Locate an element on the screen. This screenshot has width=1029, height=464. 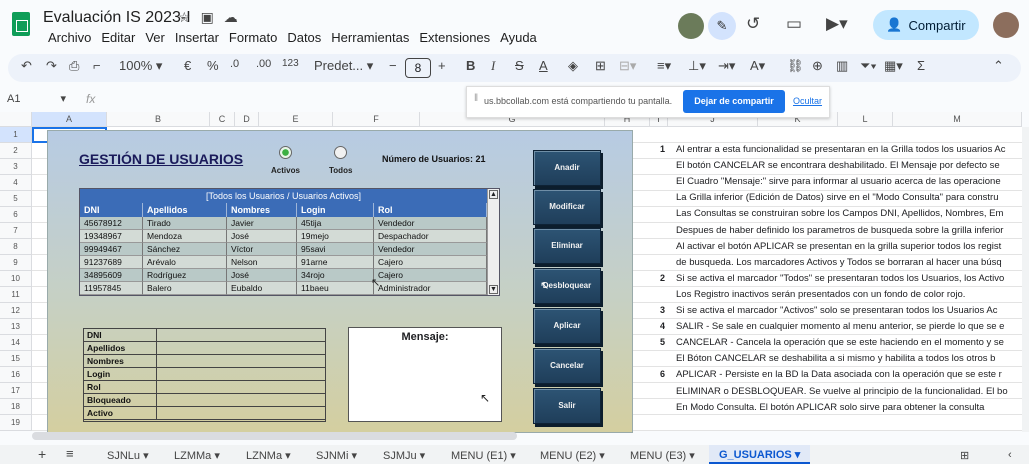
sheet-tab: MENU (E1) ▾ is located at coordinates (483, 455).